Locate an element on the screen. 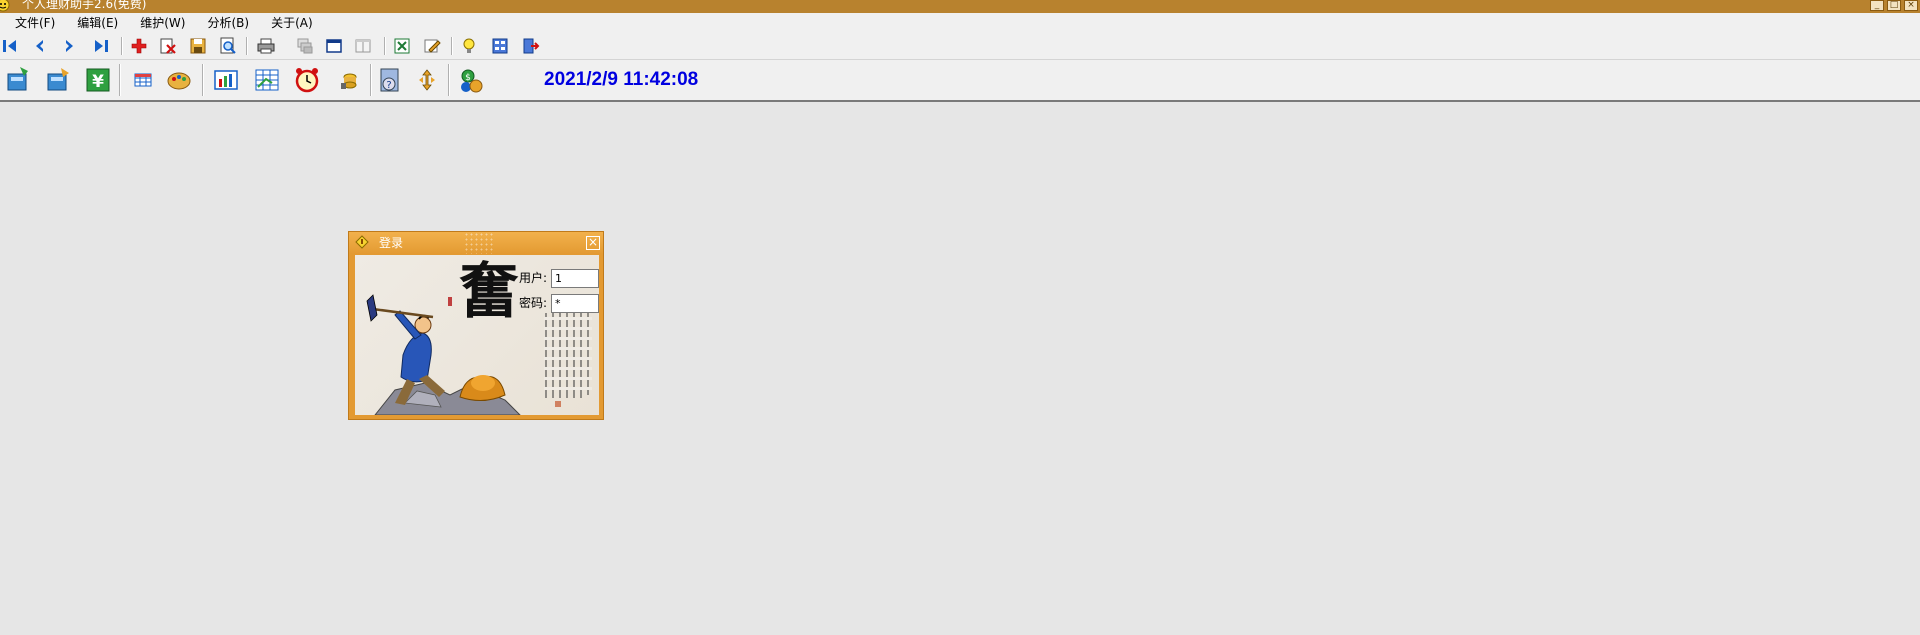 The height and width of the screenshot is (635, 1920). window-icon is located at coordinates (334, 46).